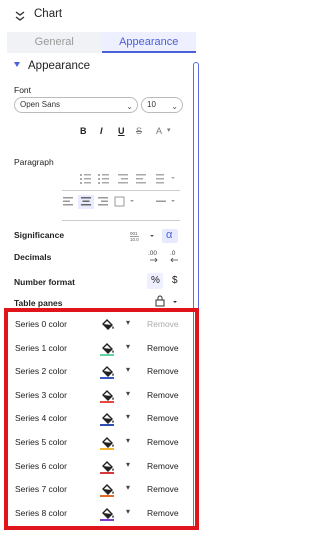 The width and height of the screenshot is (320, 534). Describe the element at coordinates (85, 179) in the screenshot. I see `bullet-list-icon` at that location.